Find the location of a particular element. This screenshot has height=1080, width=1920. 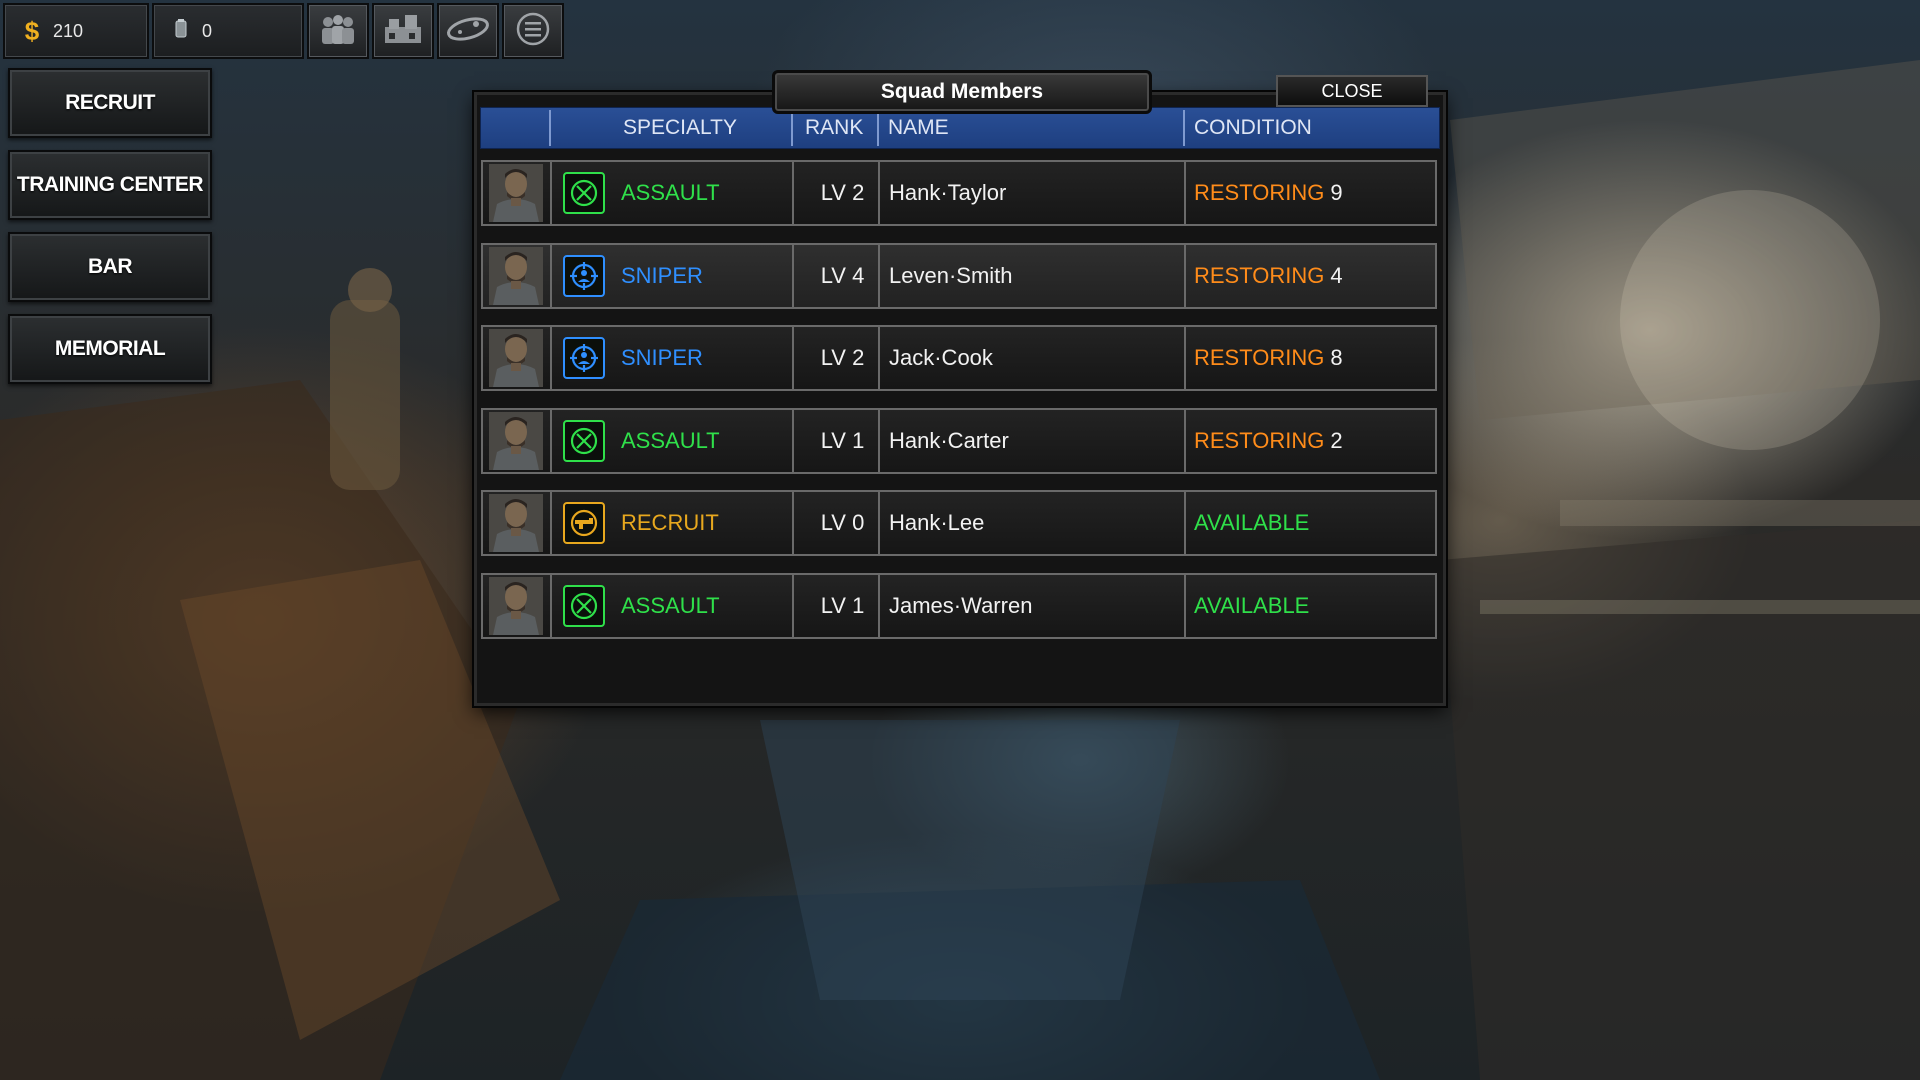

squad-row: SNIPER LV 4 Leven·Smith RESTORING 4 is located at coordinates (959, 275).